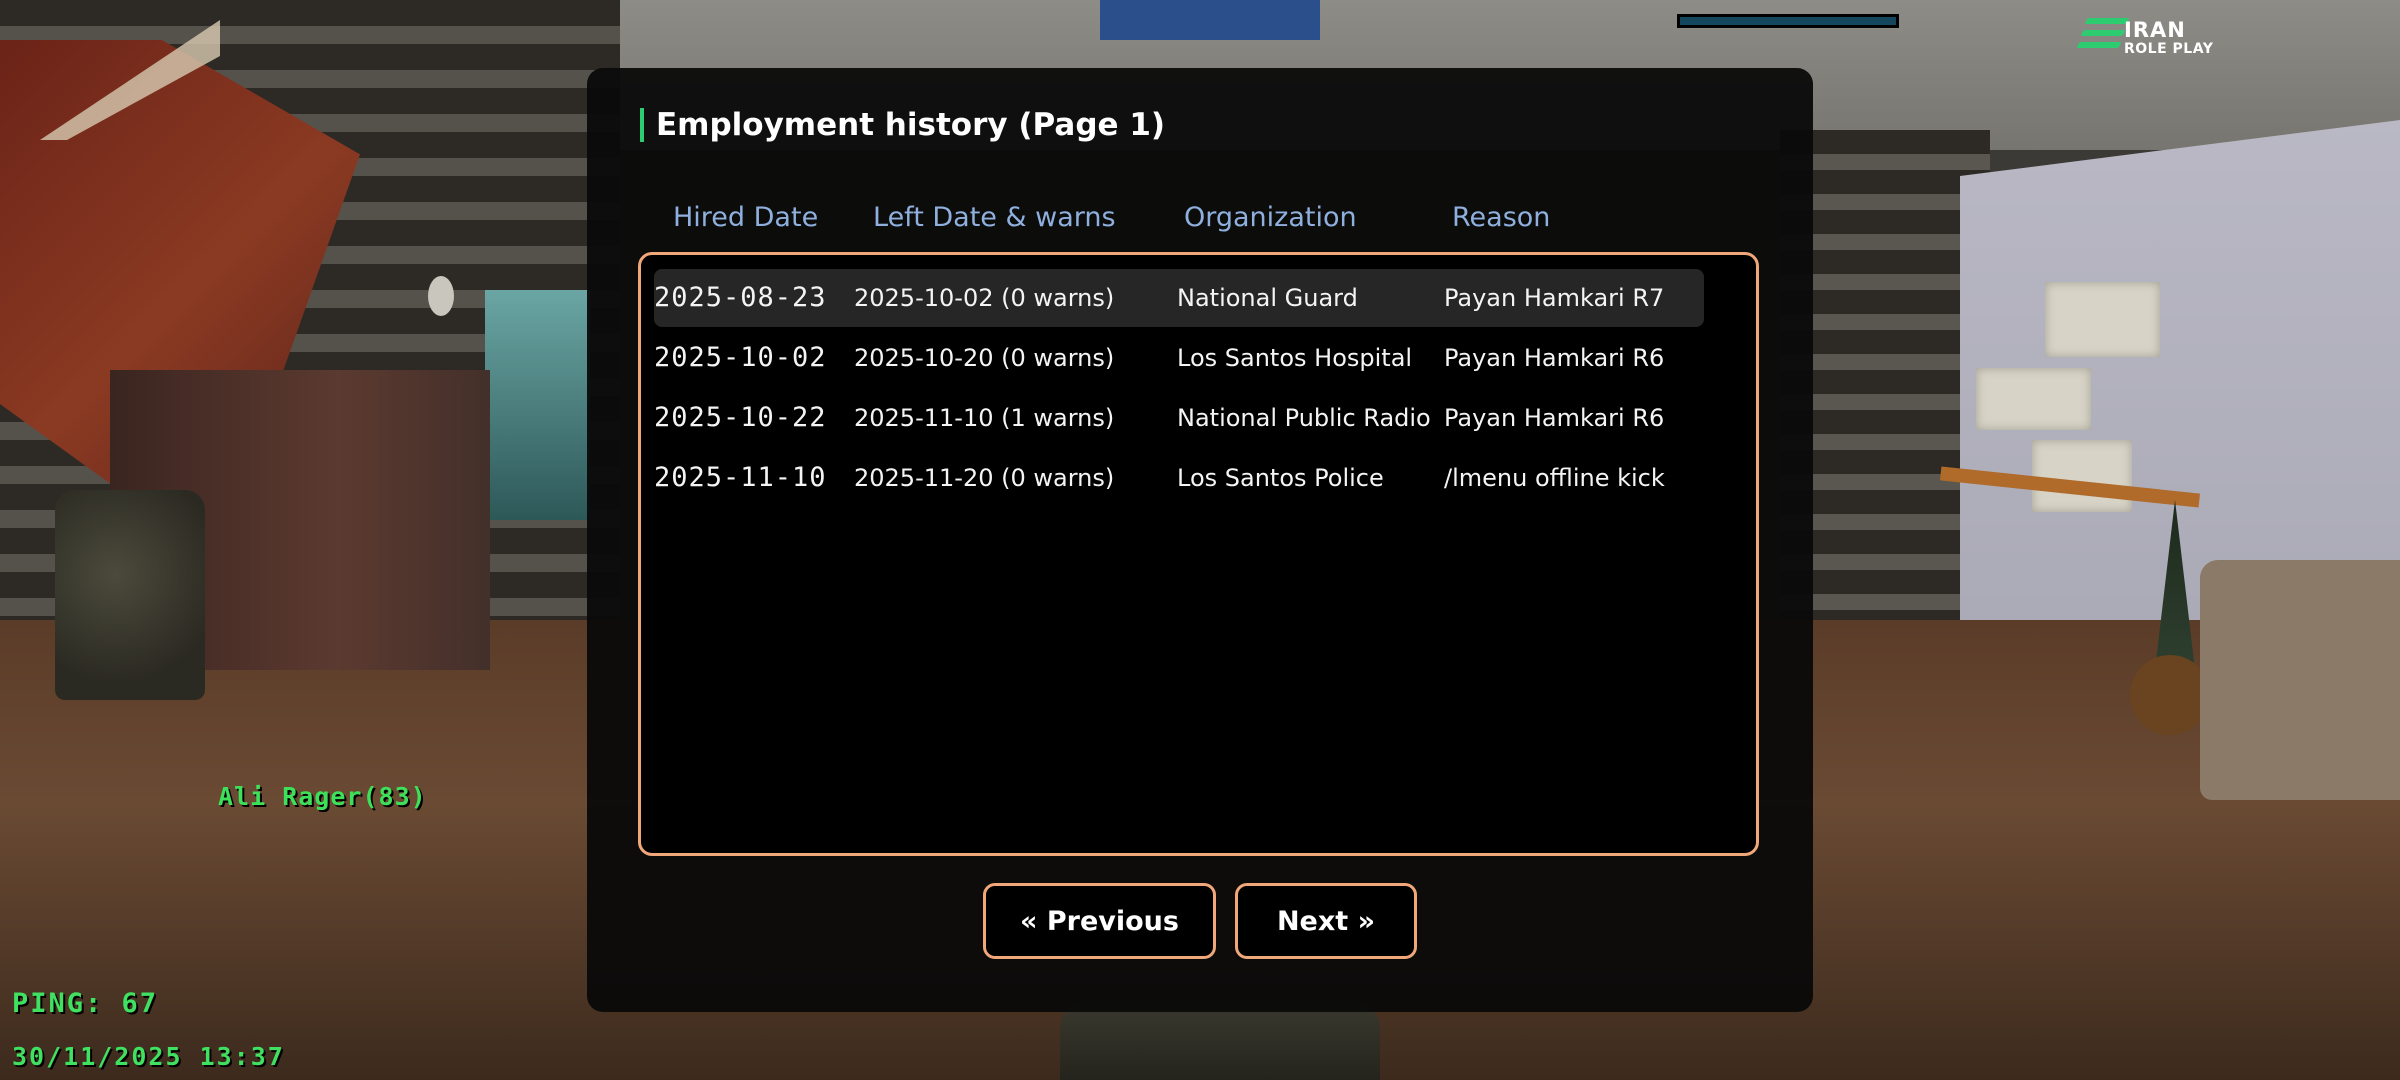  Describe the element at coordinates (1220, 1040) in the screenshot. I see `player-character` at that location.